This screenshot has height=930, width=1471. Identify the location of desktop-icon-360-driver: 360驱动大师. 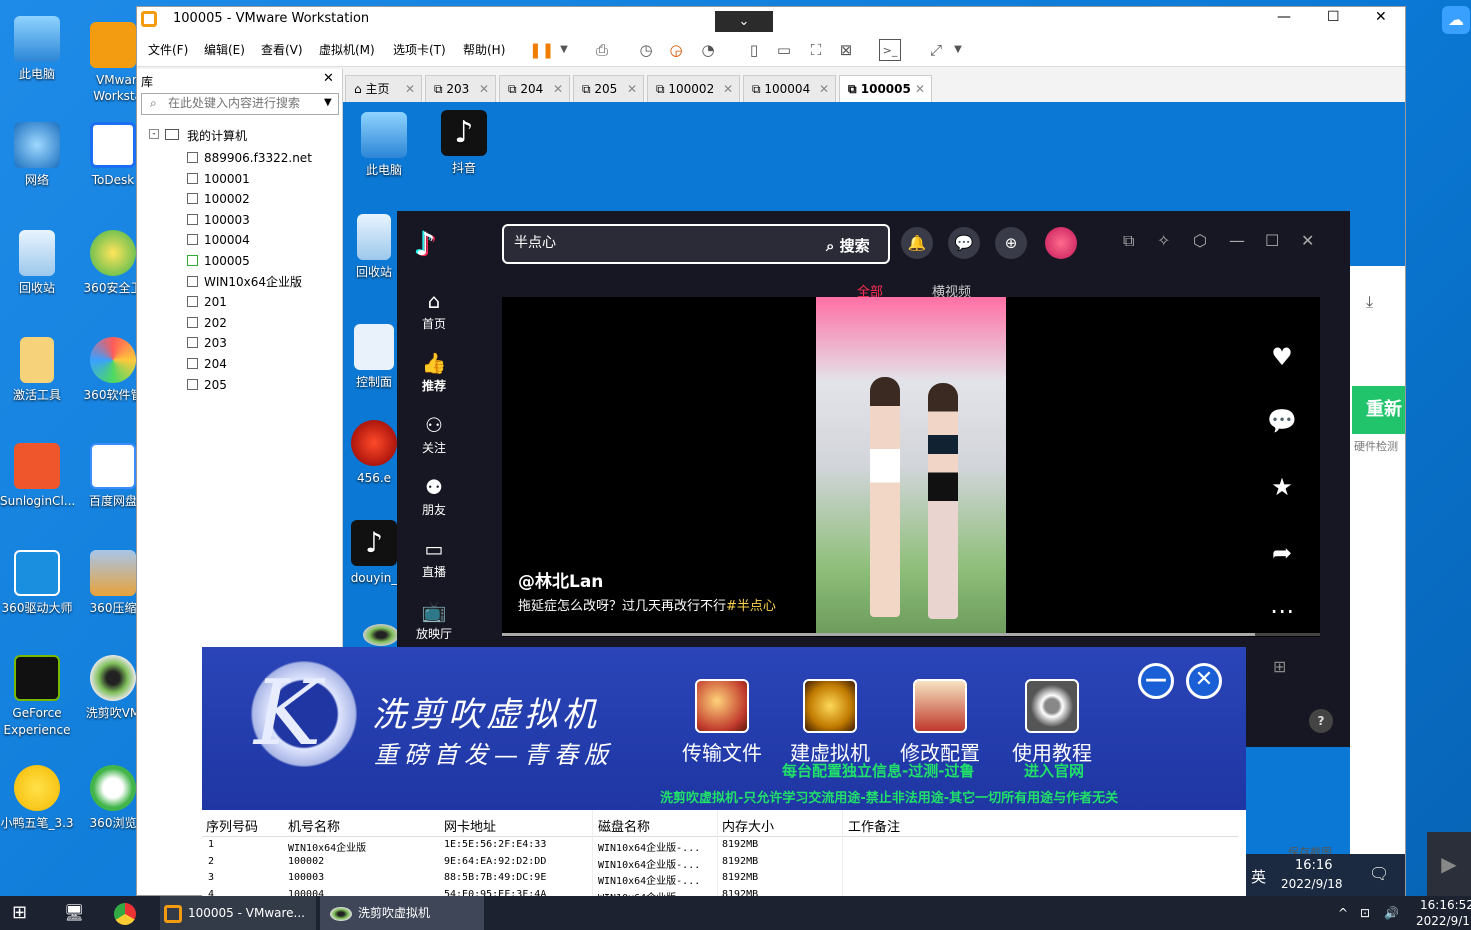
(37, 583).